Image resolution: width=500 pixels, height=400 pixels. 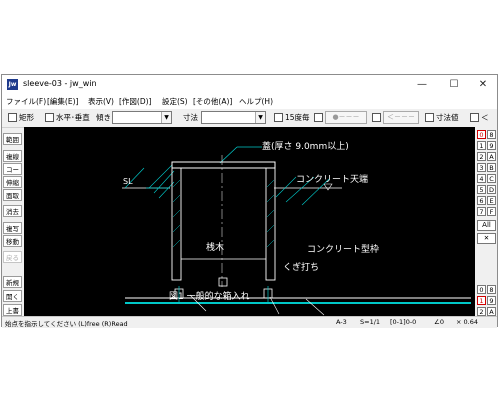 What do you see at coordinates (491, 211) in the screenshot?
I see `layer-f-button: F` at bounding box center [491, 211].